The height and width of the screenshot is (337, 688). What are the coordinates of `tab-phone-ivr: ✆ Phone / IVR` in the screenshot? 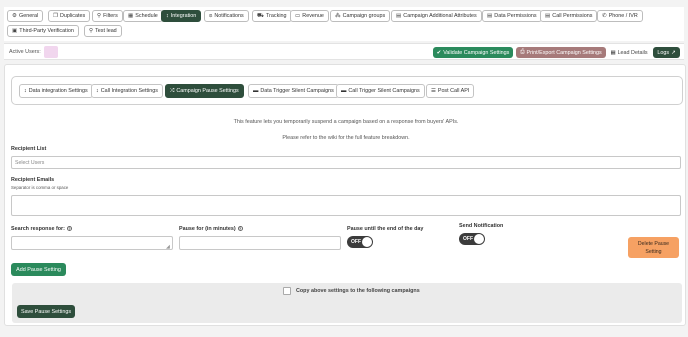 It's located at (620, 16).